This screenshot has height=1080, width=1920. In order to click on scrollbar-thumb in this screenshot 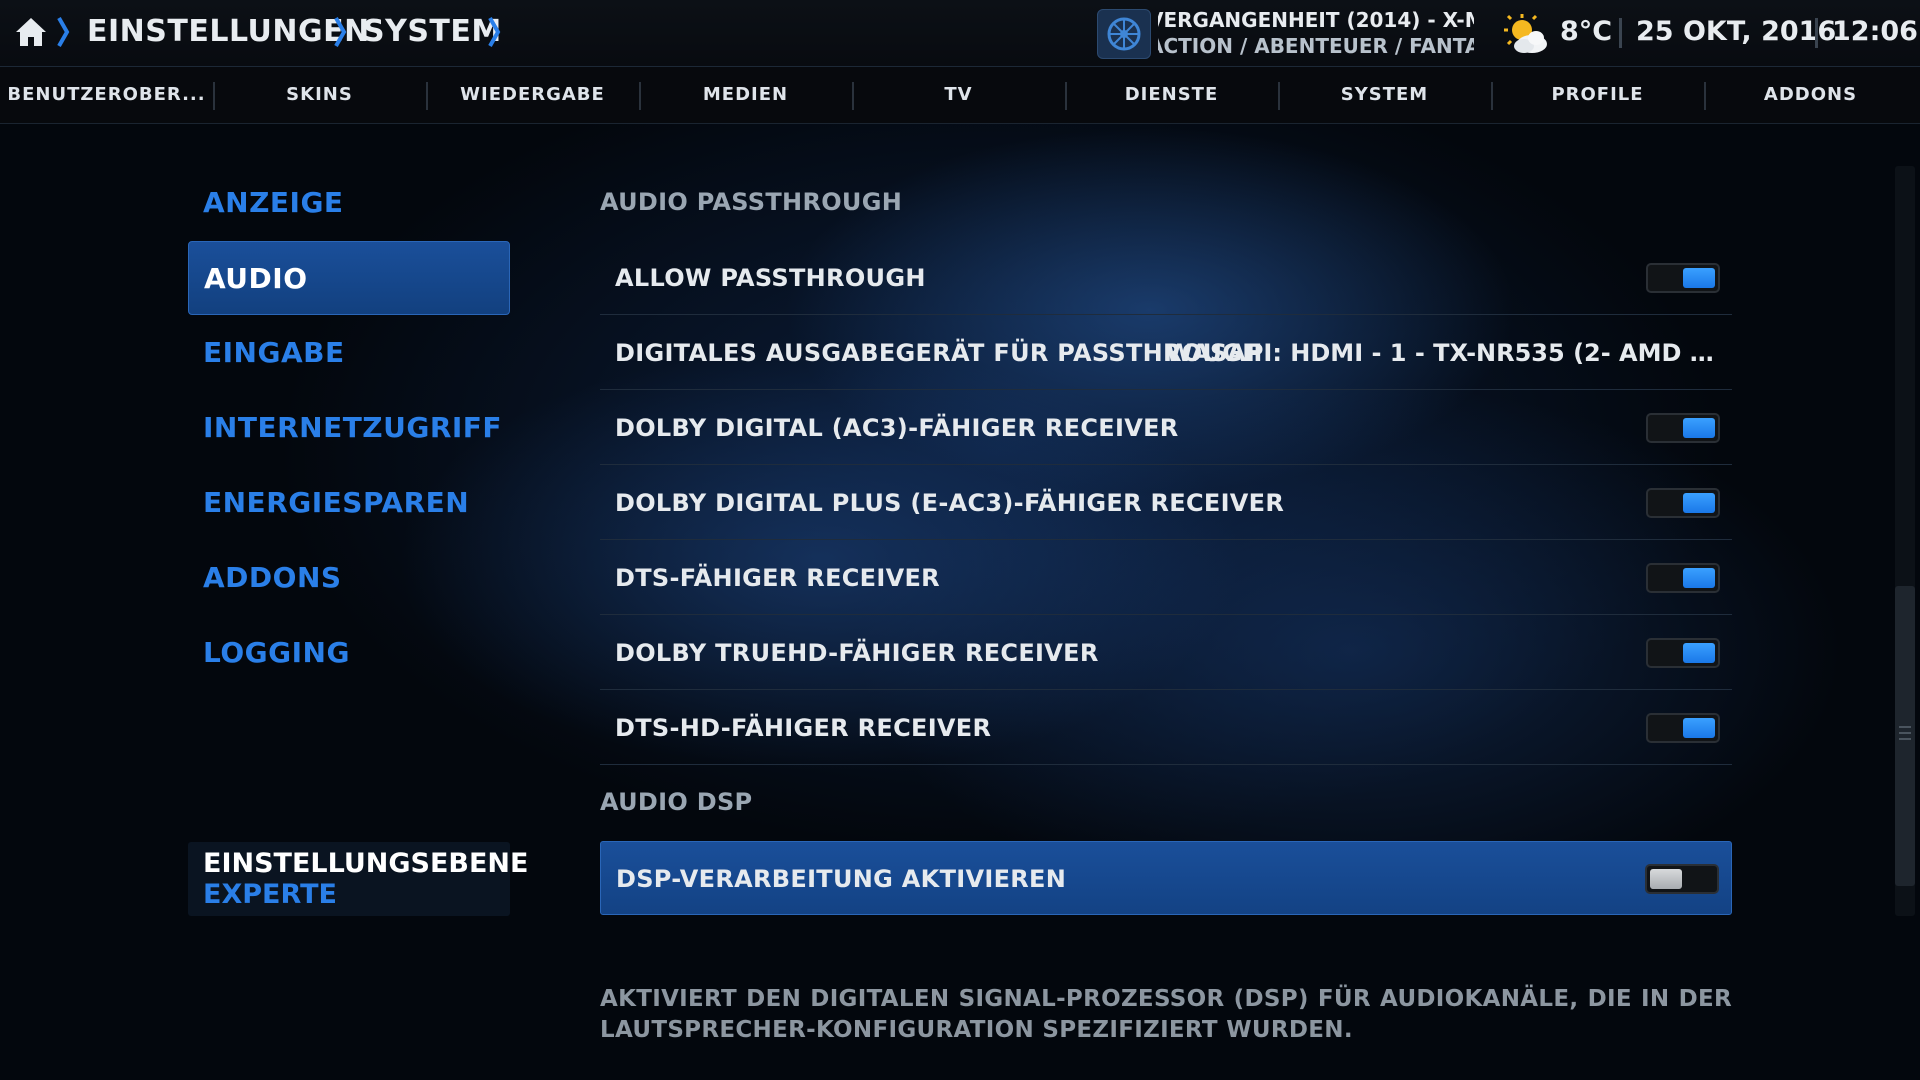, I will do `click(1905, 736)`.